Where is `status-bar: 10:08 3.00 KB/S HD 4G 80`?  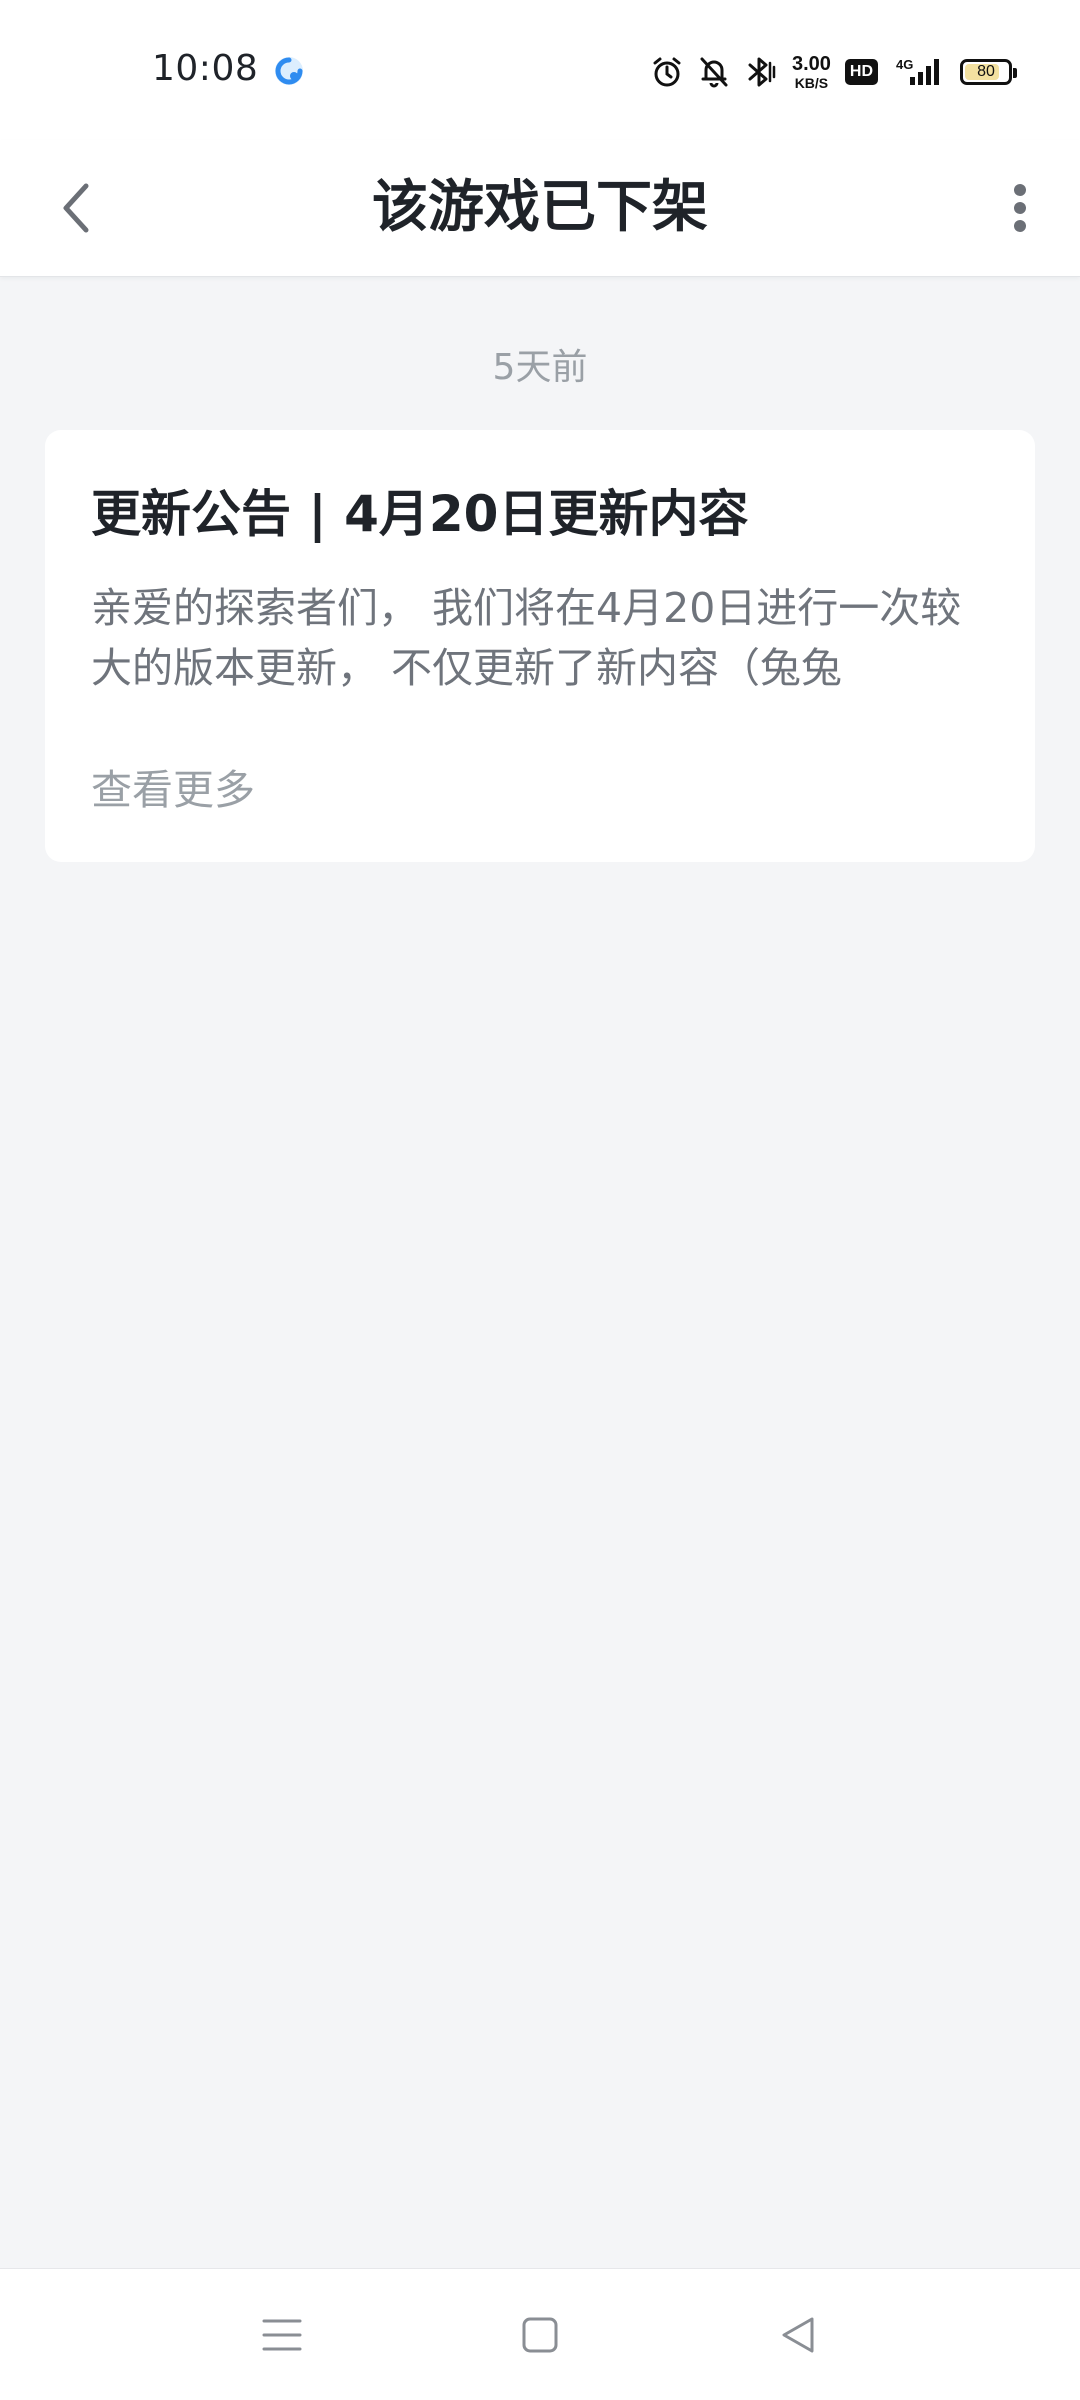 status-bar: 10:08 3.00 KB/S HD 4G 80 is located at coordinates (540, 70).